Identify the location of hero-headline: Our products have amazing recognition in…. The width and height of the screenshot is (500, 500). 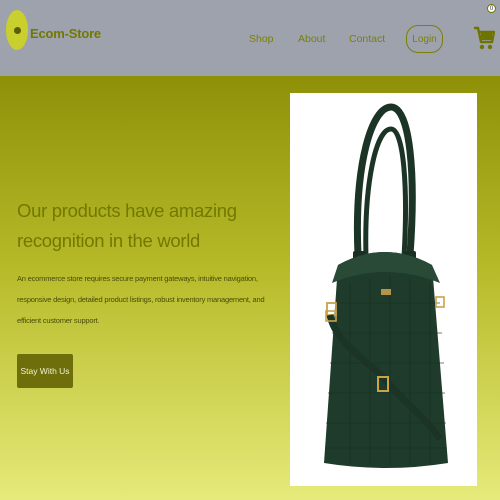
(127, 226).